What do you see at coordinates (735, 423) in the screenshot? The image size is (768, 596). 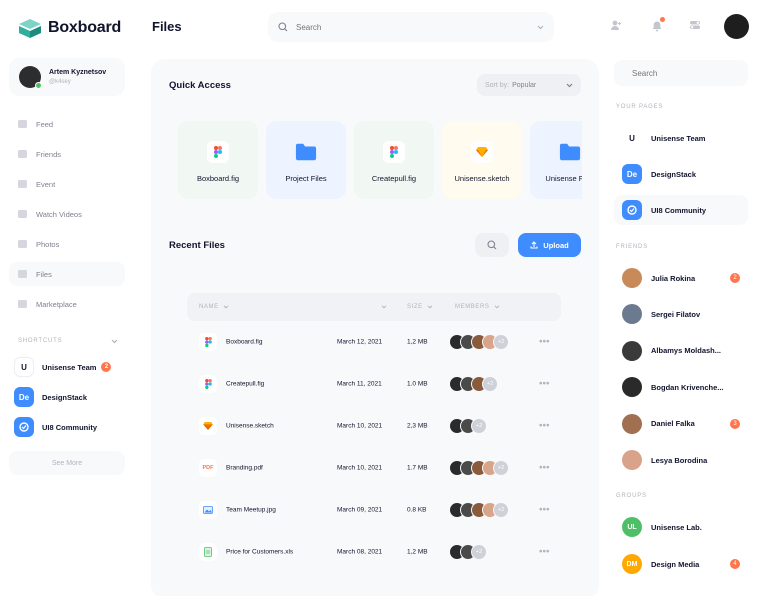 I see `notification-badge: 3` at bounding box center [735, 423].